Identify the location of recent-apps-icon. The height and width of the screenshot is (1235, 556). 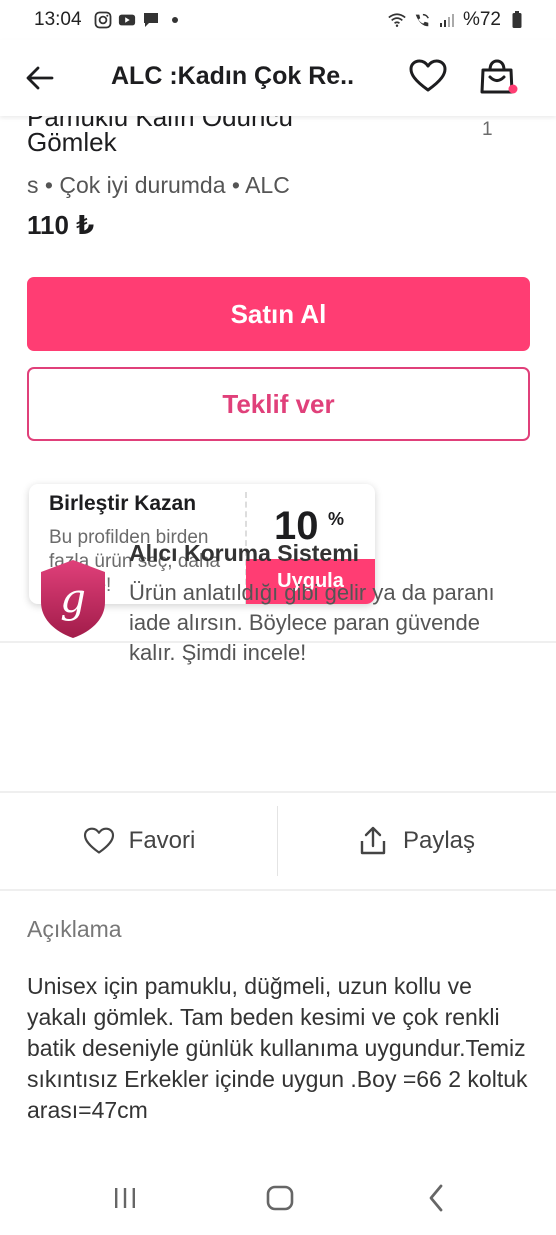
(125, 1198).